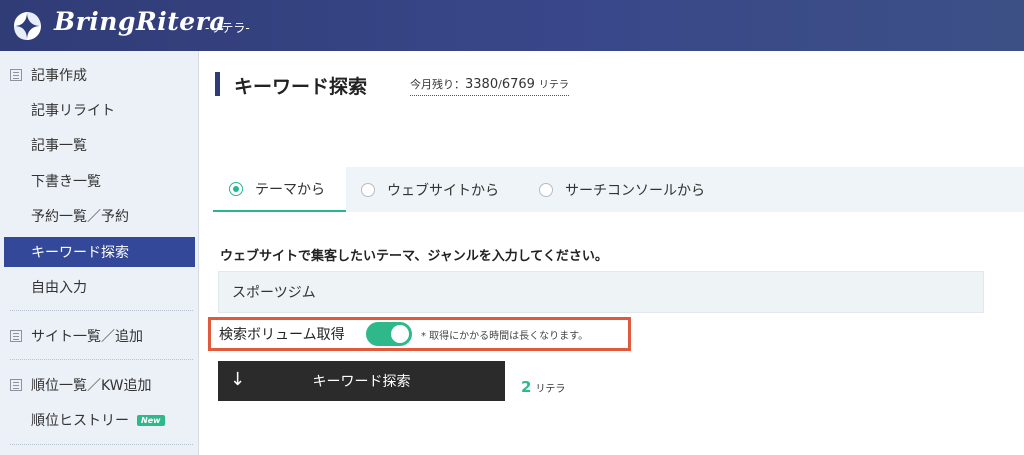 This screenshot has height=455, width=1024. What do you see at coordinates (27, 26) in the screenshot?
I see `logo-leaf-icon` at bounding box center [27, 26].